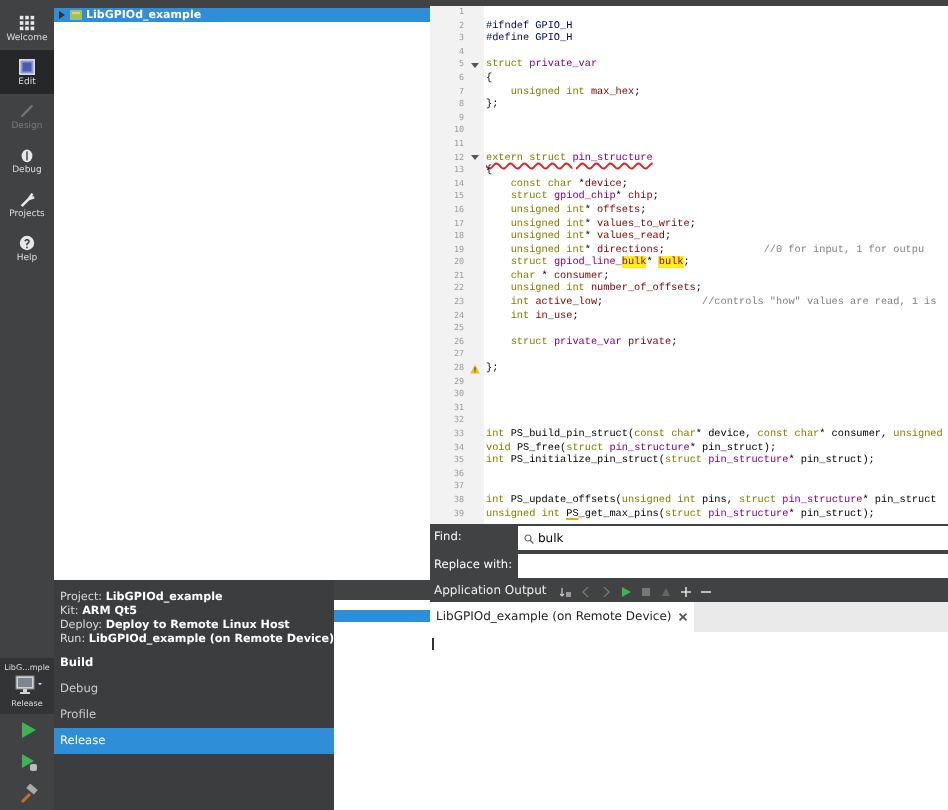 The width and height of the screenshot is (948, 810). I want to click on bug-icon, so click(27, 154).